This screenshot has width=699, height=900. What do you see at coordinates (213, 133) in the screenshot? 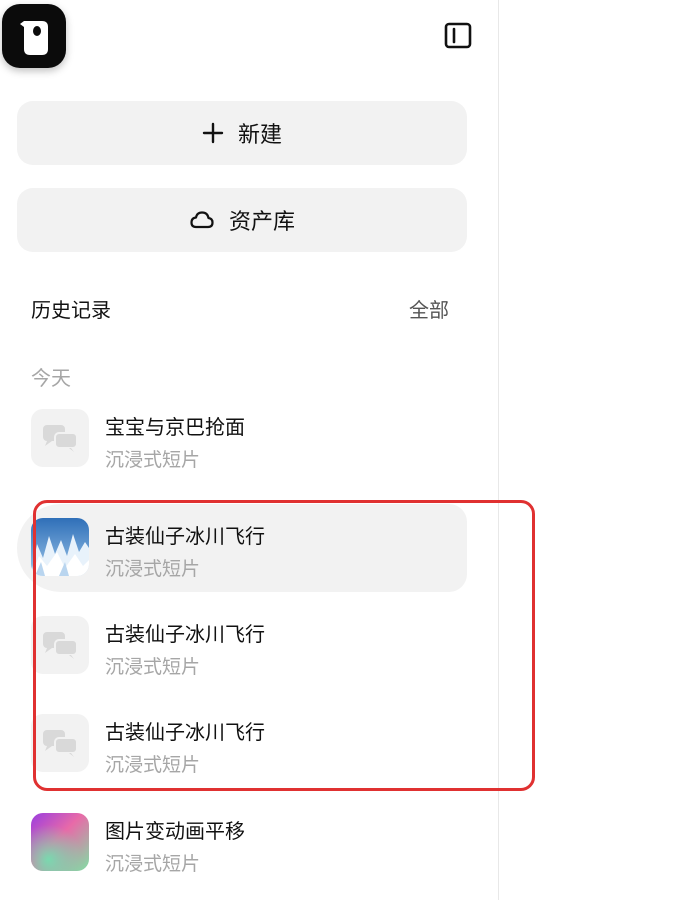
I see `plus-icon` at bounding box center [213, 133].